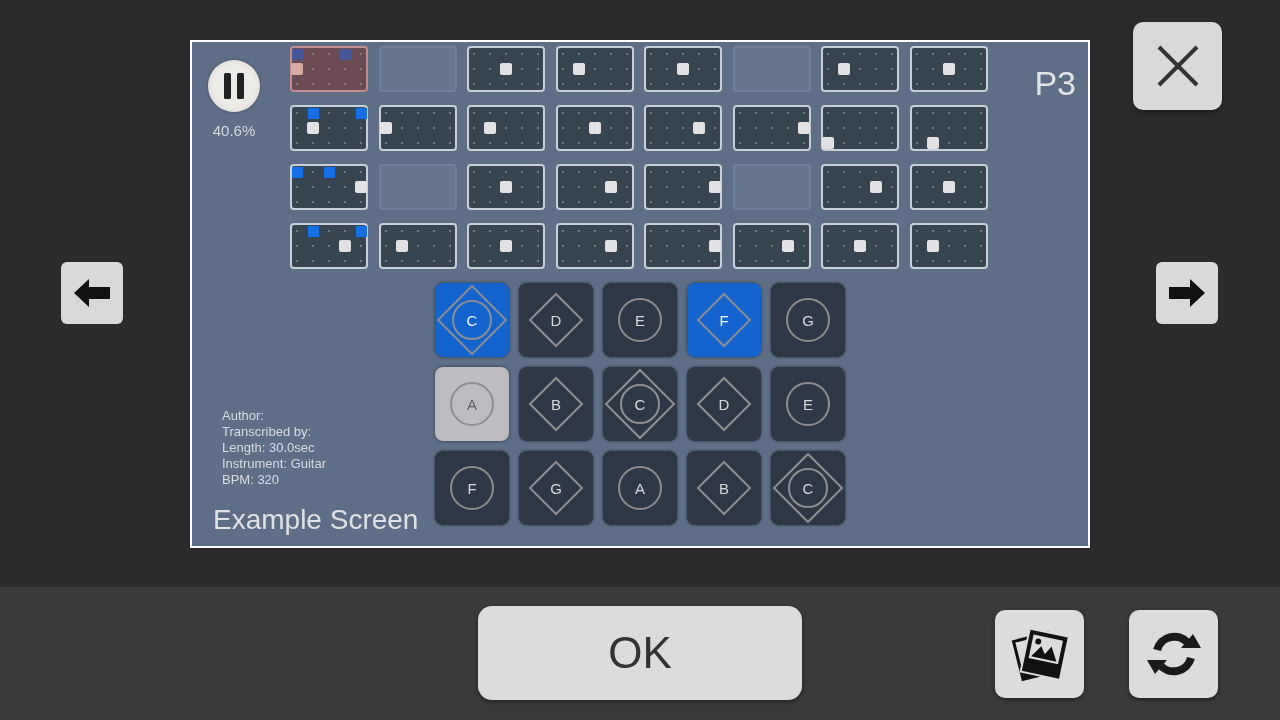 The height and width of the screenshot is (720, 1280). I want to click on current-tile, so click(329, 69).